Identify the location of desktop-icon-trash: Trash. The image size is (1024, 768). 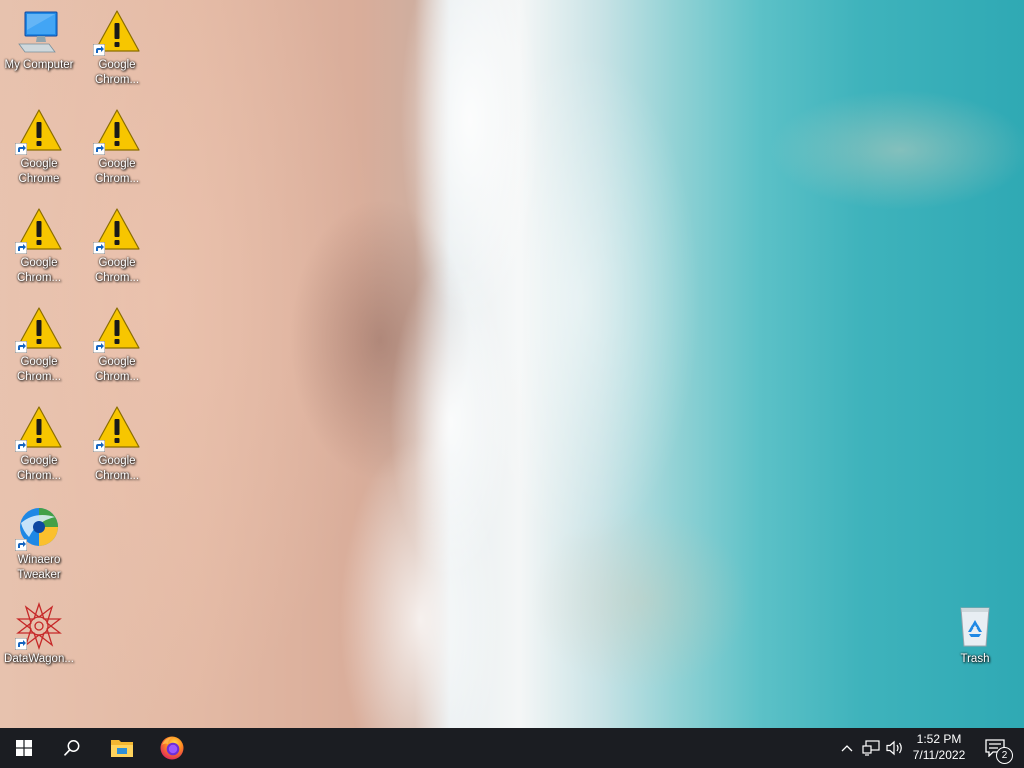
(975, 634).